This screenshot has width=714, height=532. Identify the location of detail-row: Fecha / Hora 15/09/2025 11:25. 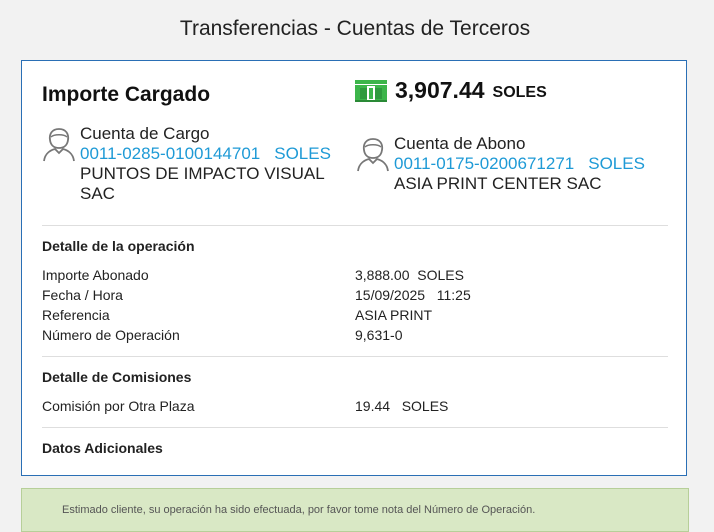
(355, 297).